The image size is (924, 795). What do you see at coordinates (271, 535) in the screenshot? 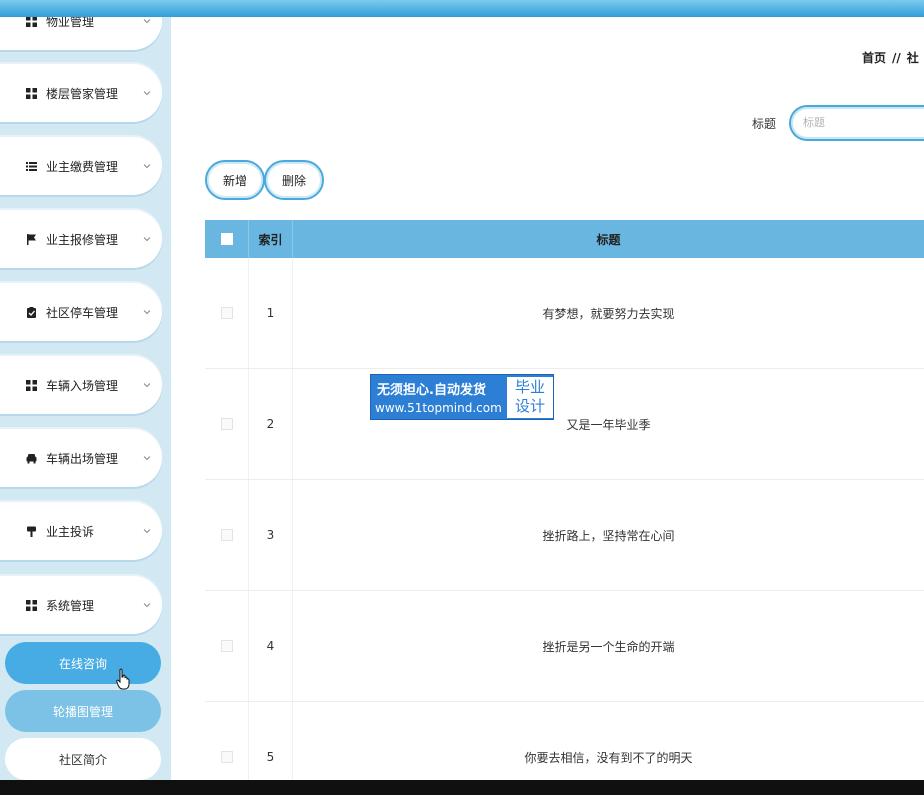
I see `index-cell: 3` at bounding box center [271, 535].